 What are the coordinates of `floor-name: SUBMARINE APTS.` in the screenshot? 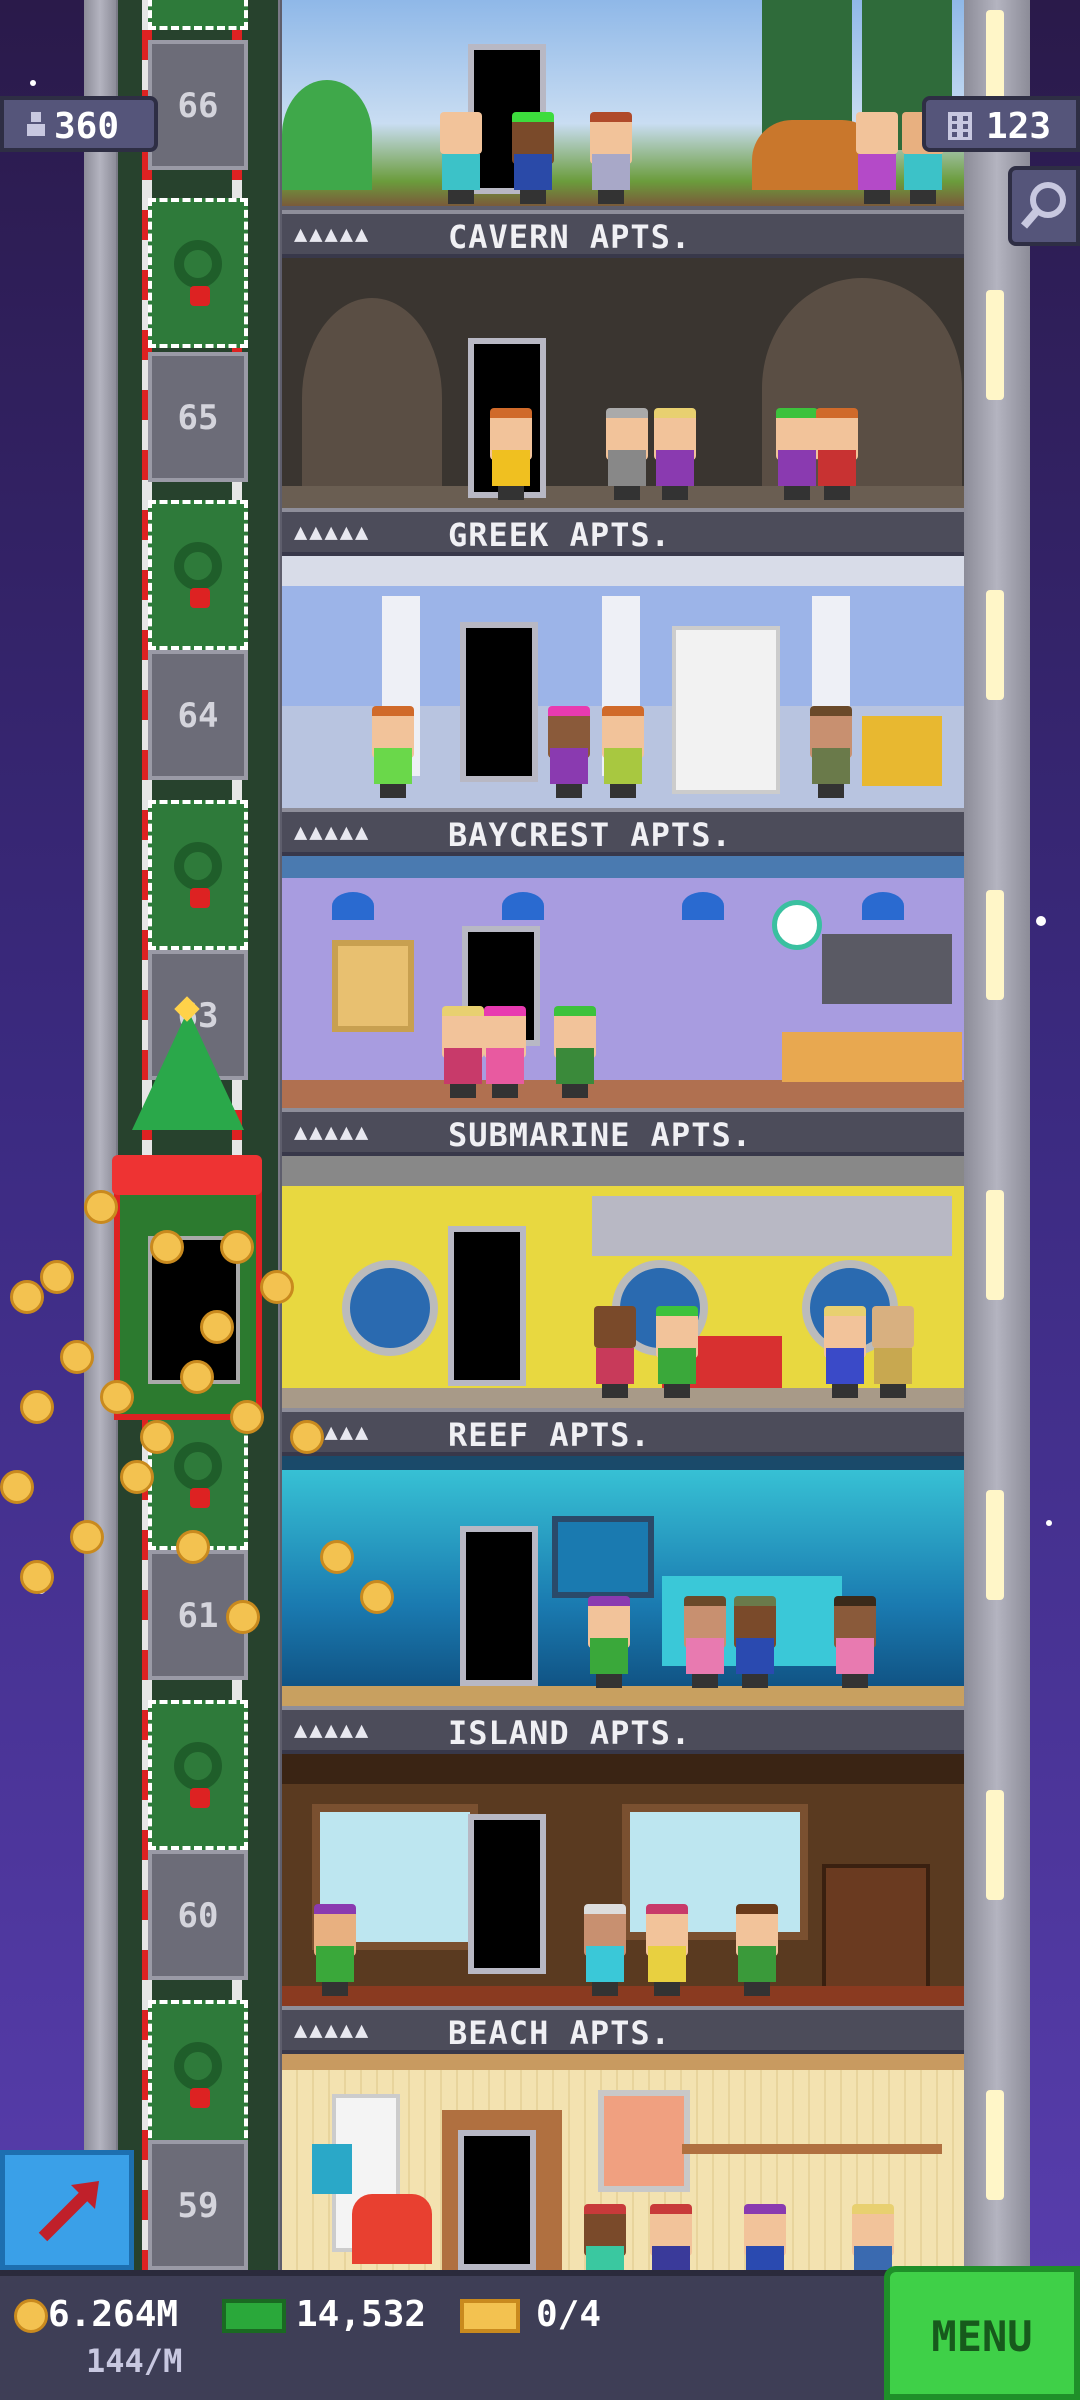 It's located at (600, 1135).